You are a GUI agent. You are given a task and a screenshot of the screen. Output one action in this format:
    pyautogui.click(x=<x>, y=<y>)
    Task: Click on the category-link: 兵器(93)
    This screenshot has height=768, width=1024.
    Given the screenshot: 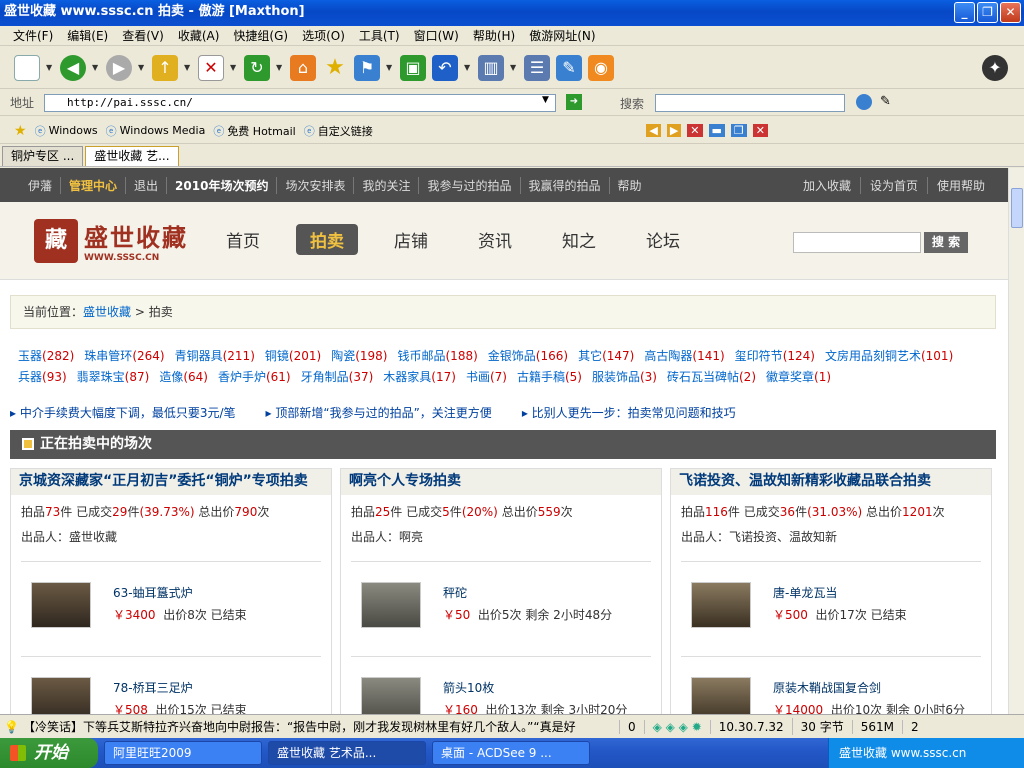 What is the action you would take?
    pyautogui.click(x=42, y=377)
    